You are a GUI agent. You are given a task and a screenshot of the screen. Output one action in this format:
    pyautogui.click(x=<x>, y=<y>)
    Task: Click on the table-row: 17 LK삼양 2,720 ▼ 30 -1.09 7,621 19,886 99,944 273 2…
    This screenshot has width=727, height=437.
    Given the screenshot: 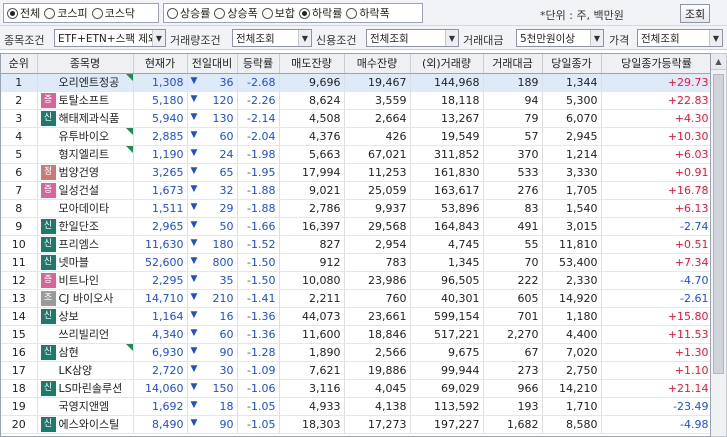 What is the action you would take?
    pyautogui.click(x=355, y=370)
    